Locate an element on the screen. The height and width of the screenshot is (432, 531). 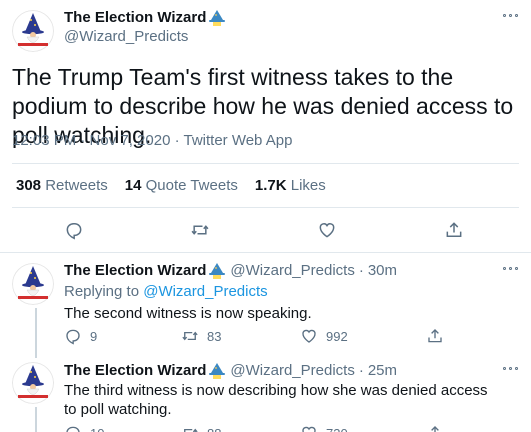
like-count: 730 is located at coordinates (337, 429).